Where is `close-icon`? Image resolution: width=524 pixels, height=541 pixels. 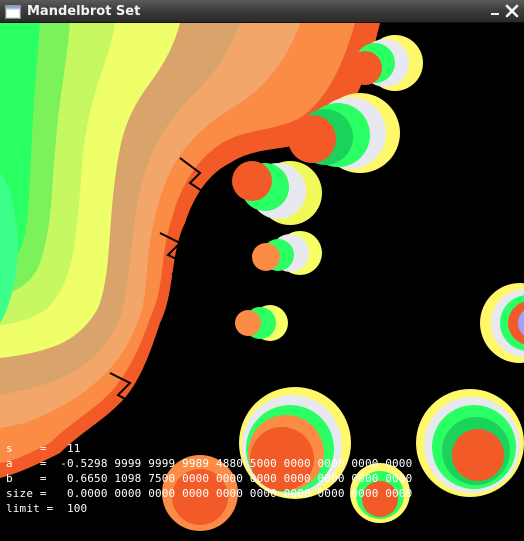
close-icon is located at coordinates (512, 11).